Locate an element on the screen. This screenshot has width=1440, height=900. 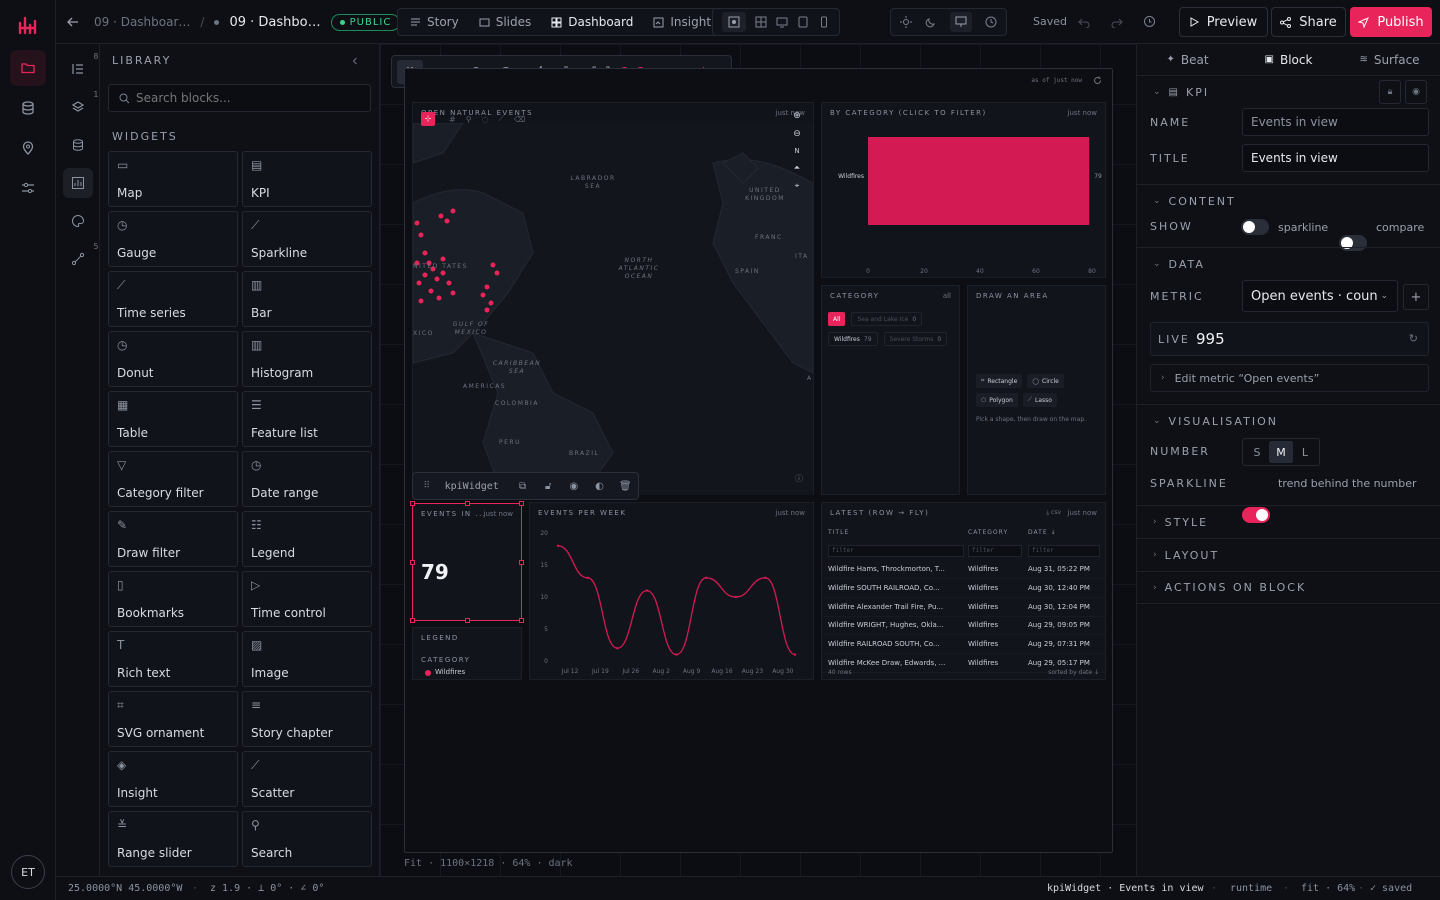
category-chip: Severe Storms 0 is located at coordinates (915, 339).